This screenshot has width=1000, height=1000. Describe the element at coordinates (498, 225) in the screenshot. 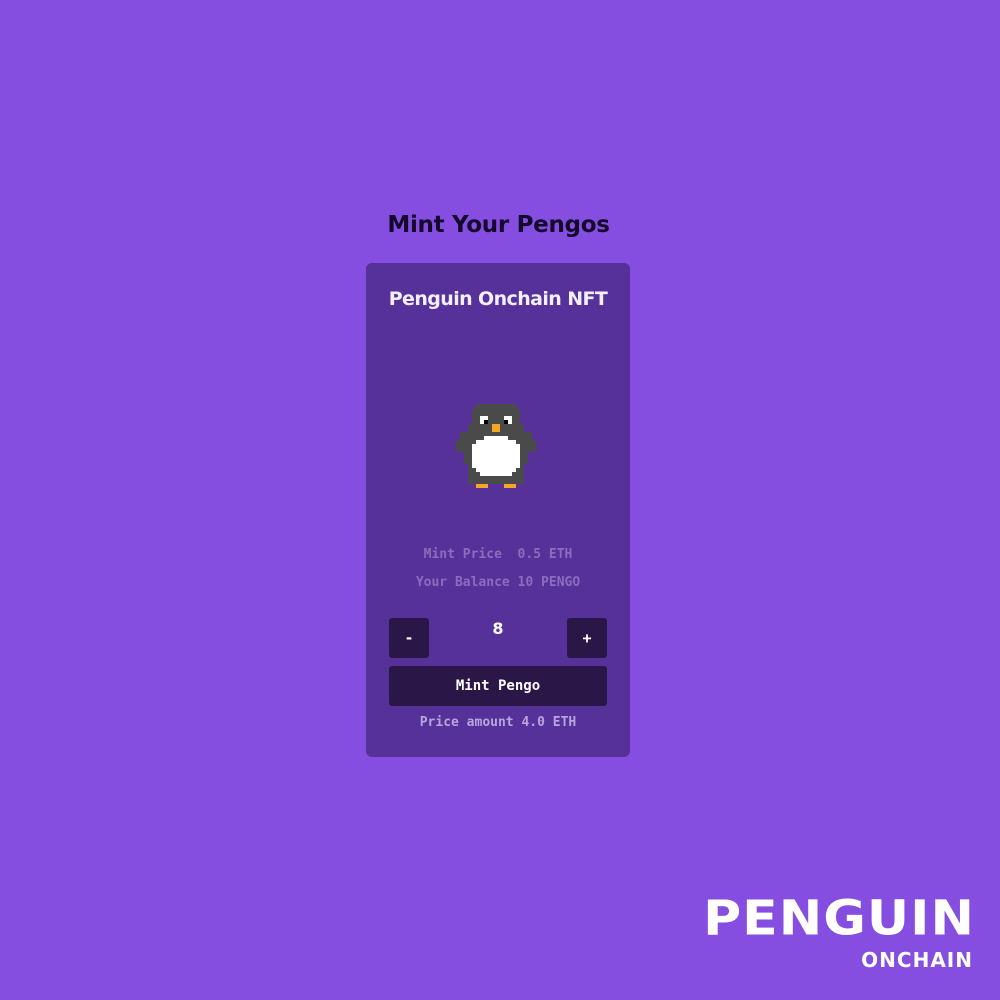

I see `page-title: Mint Your Pengos` at that location.